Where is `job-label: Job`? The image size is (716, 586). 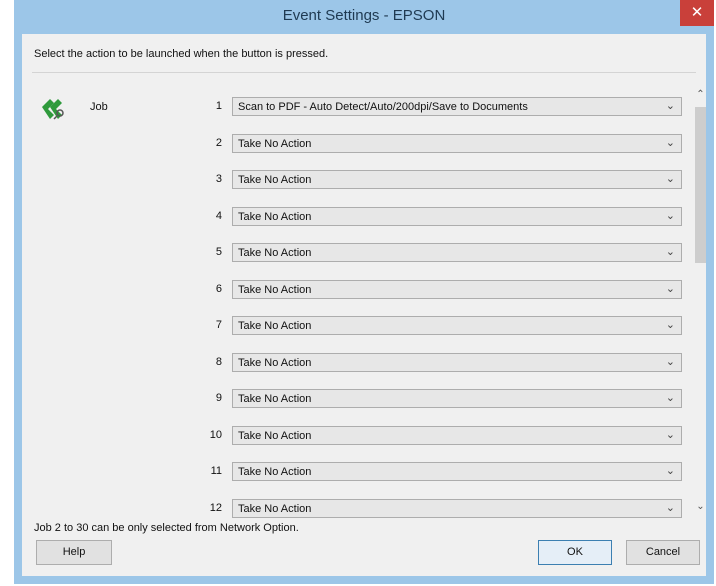
job-label: Job is located at coordinates (99, 107).